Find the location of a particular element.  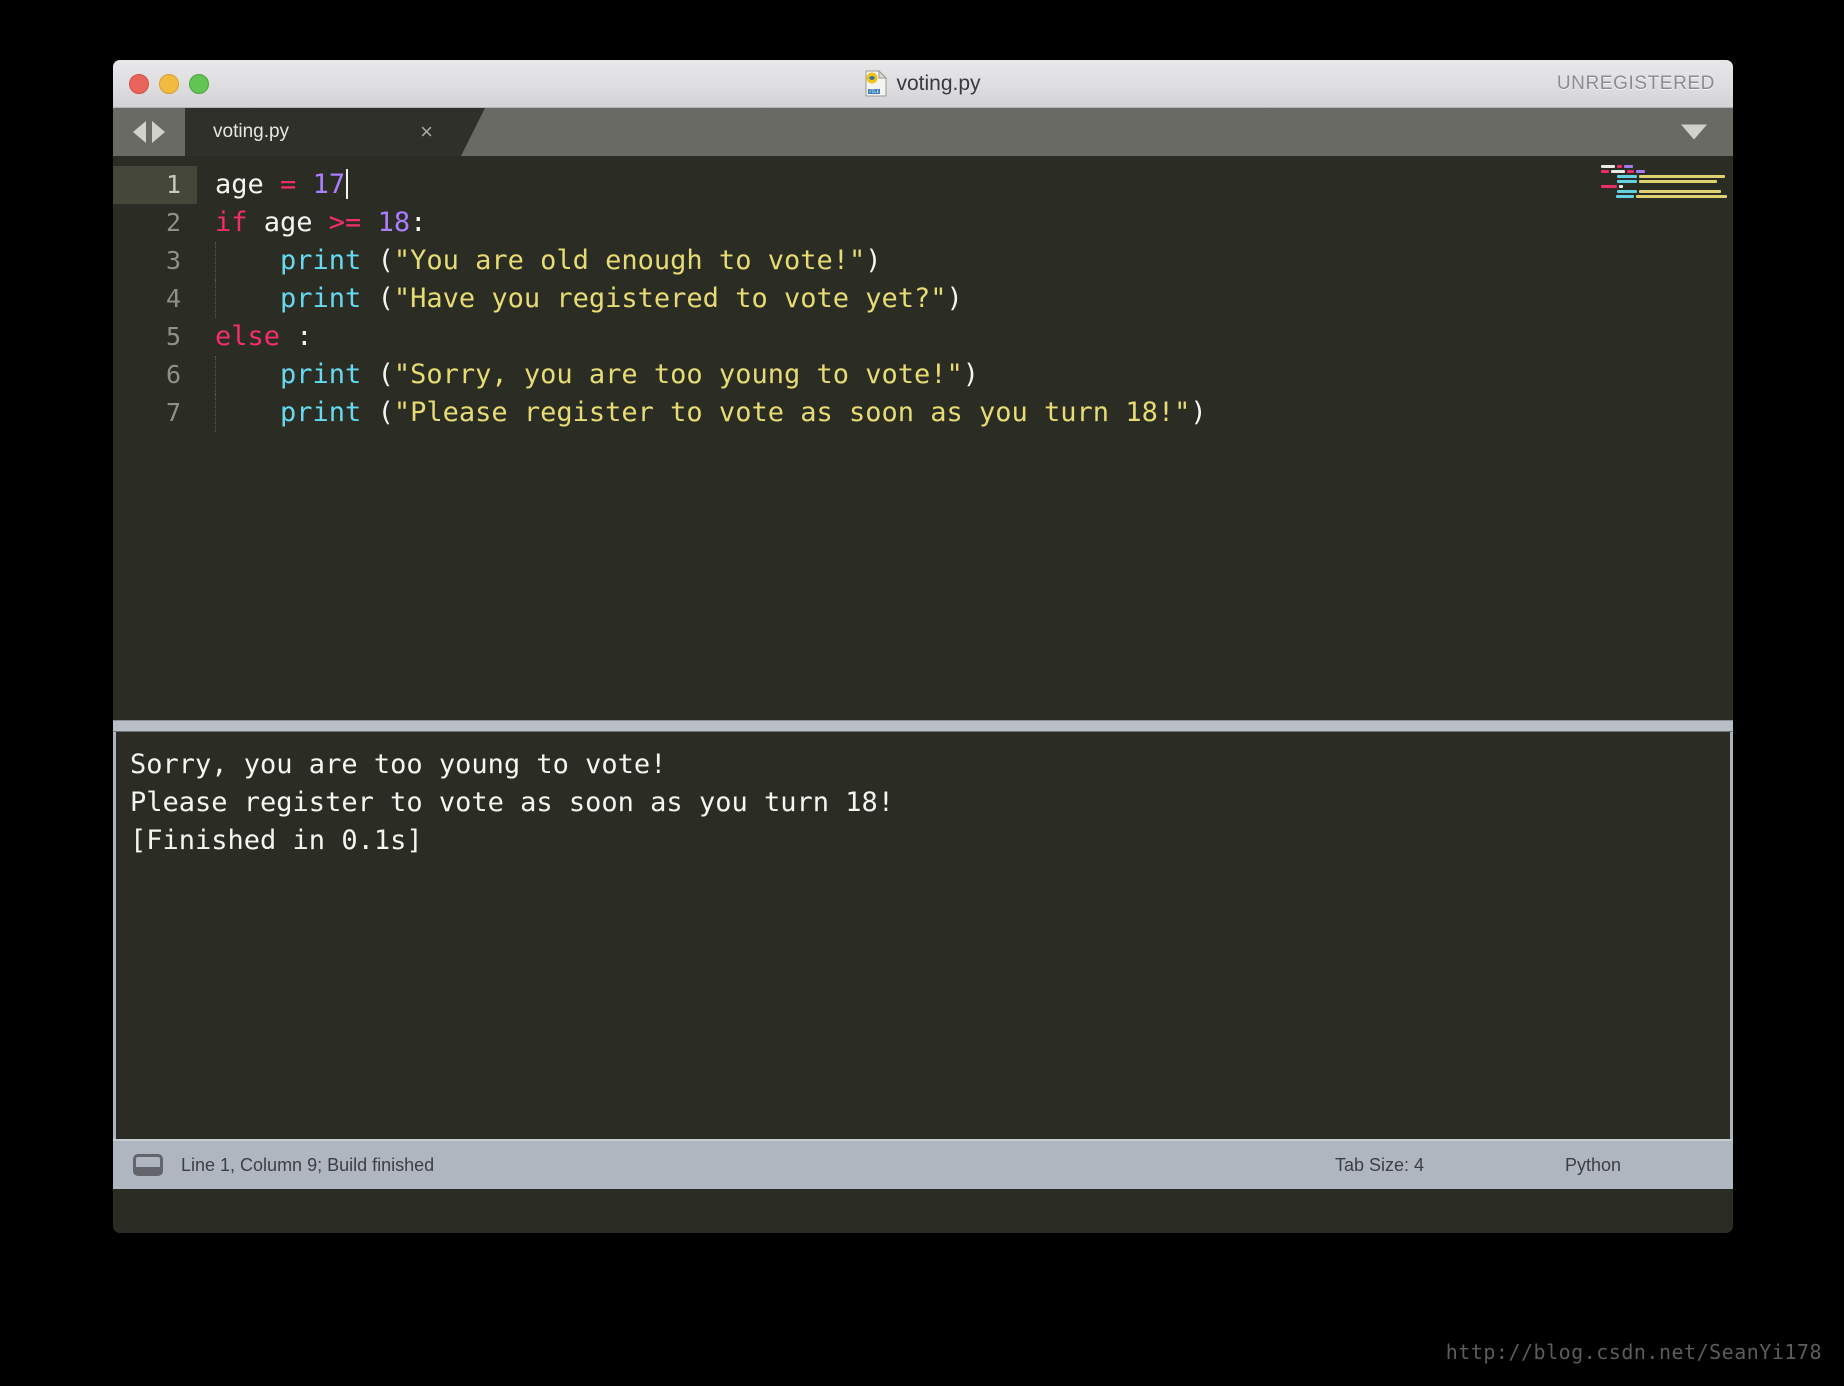

zoom-window-button is located at coordinates (199, 83).